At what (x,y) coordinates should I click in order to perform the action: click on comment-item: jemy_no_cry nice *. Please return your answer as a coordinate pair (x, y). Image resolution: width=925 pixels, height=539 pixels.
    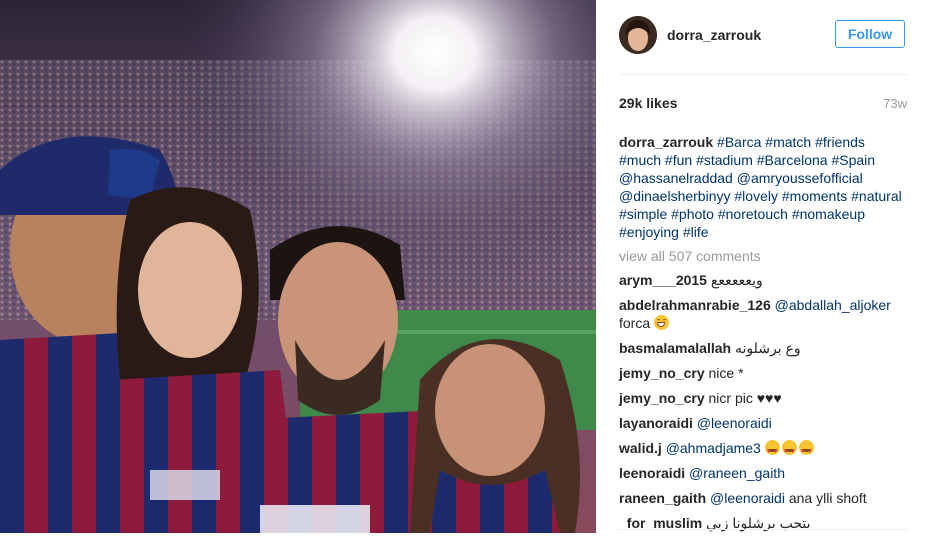
    Looking at the image, I should click on (764, 373).